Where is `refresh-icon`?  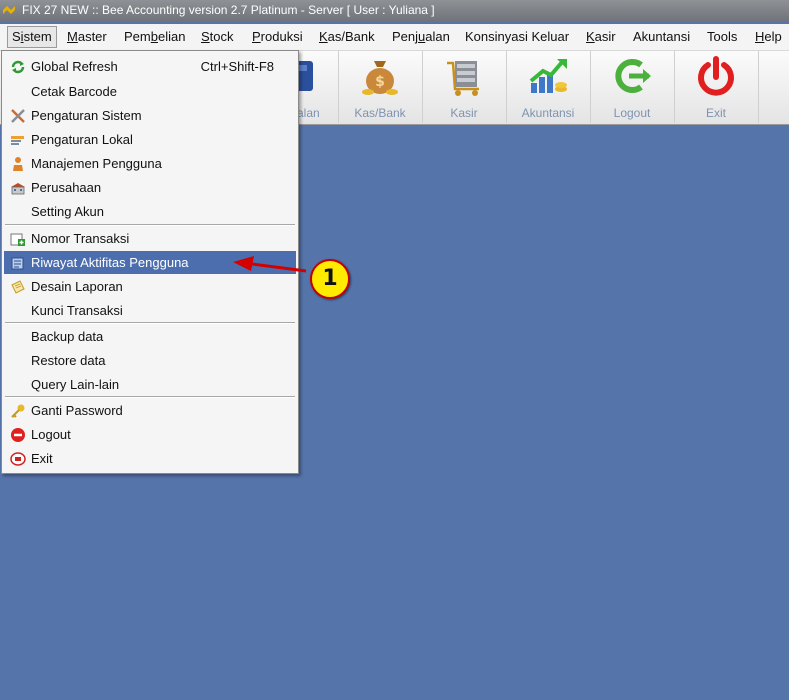 refresh-icon is located at coordinates (18, 67).